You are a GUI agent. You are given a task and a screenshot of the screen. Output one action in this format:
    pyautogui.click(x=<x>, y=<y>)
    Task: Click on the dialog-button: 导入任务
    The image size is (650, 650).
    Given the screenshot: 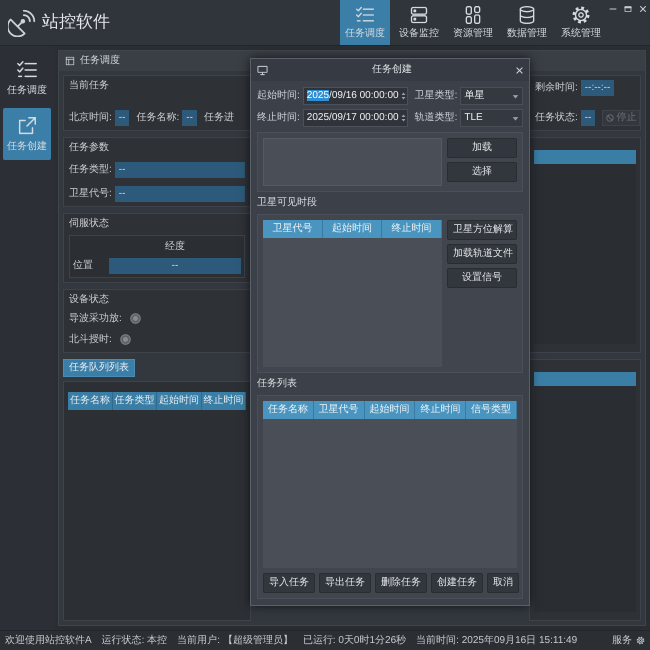 What is the action you would take?
    pyautogui.click(x=289, y=583)
    